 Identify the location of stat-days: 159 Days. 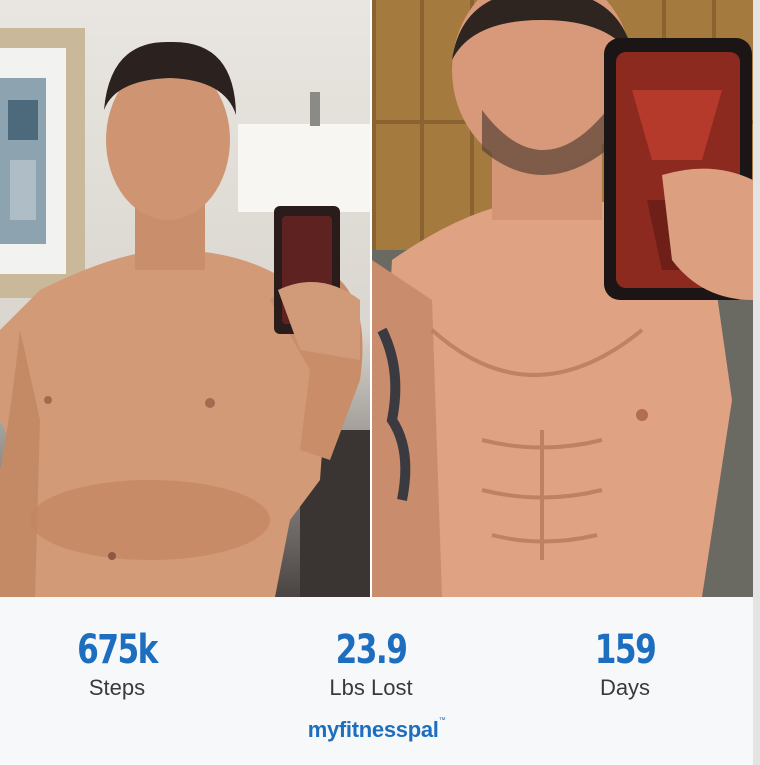
(625, 665).